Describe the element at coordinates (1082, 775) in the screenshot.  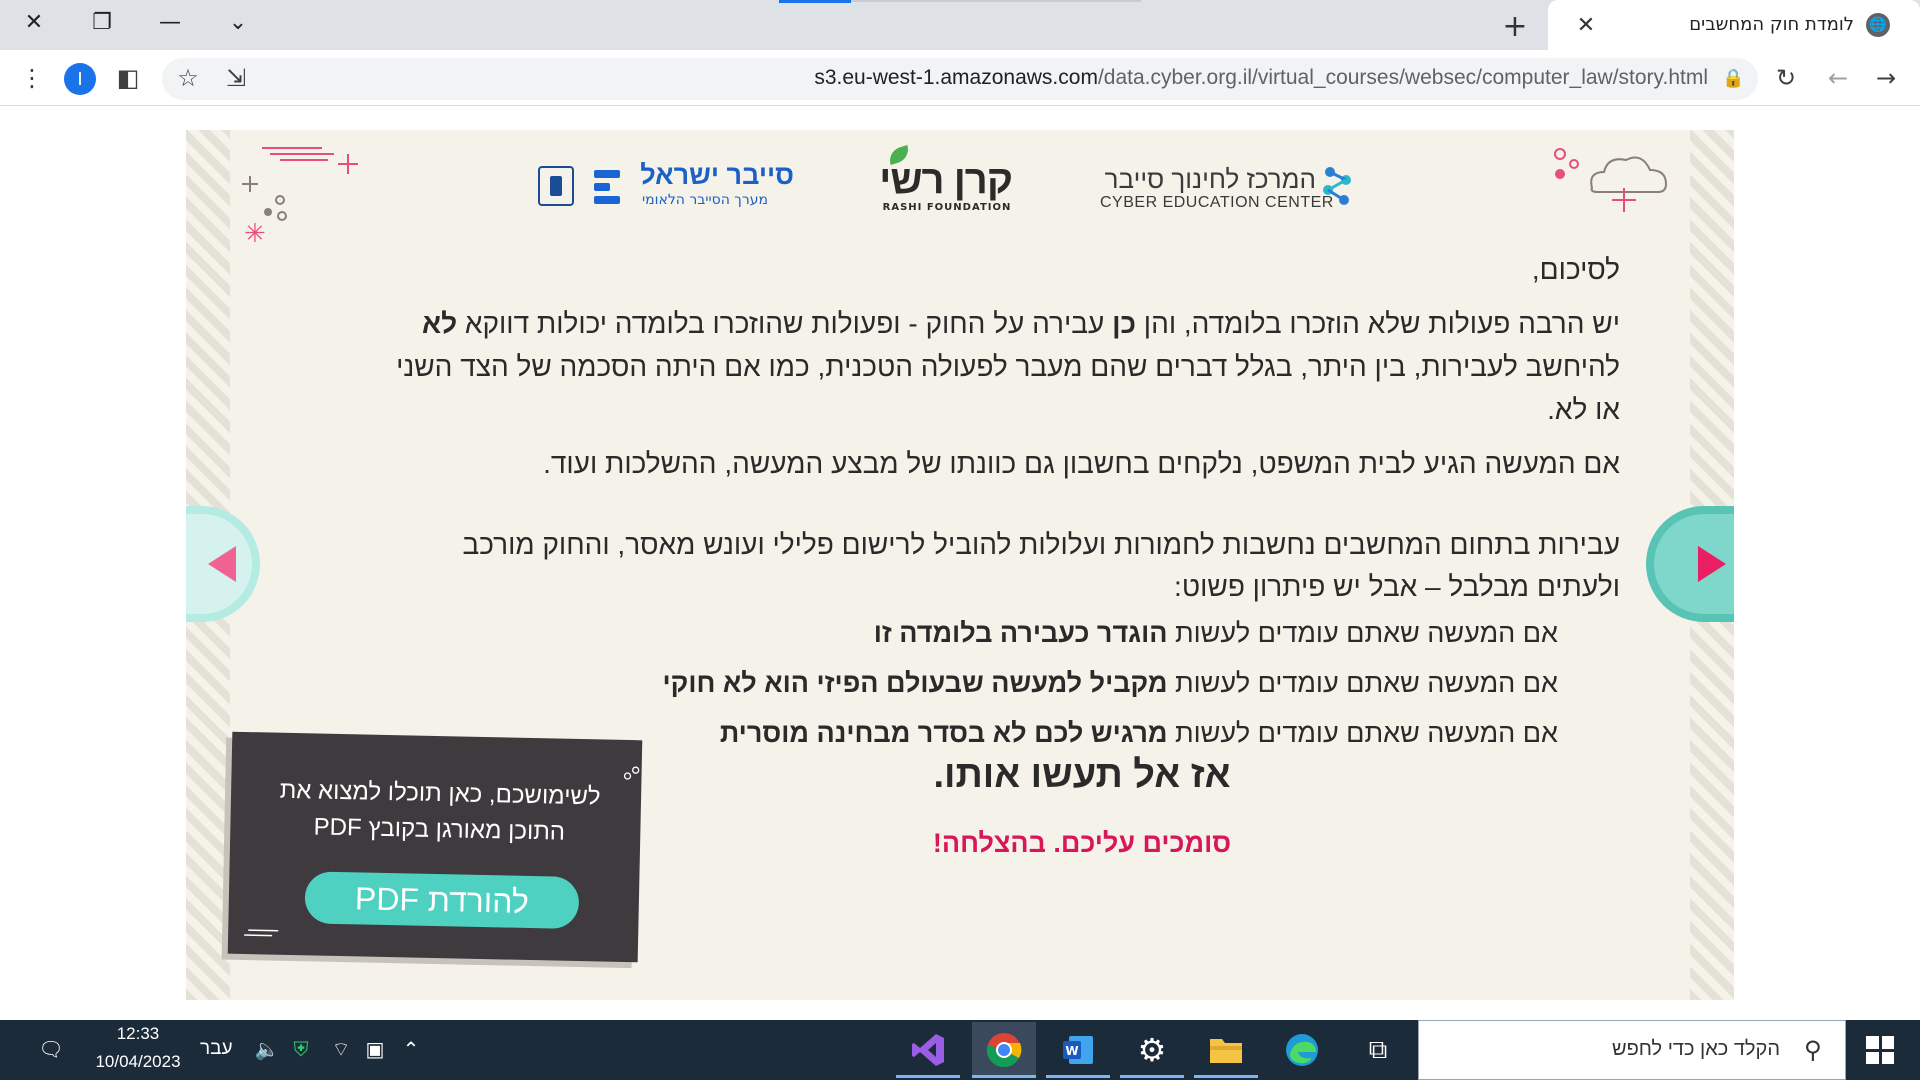
I see `conclusion-text: אז אל תעשו אותו.` at that location.